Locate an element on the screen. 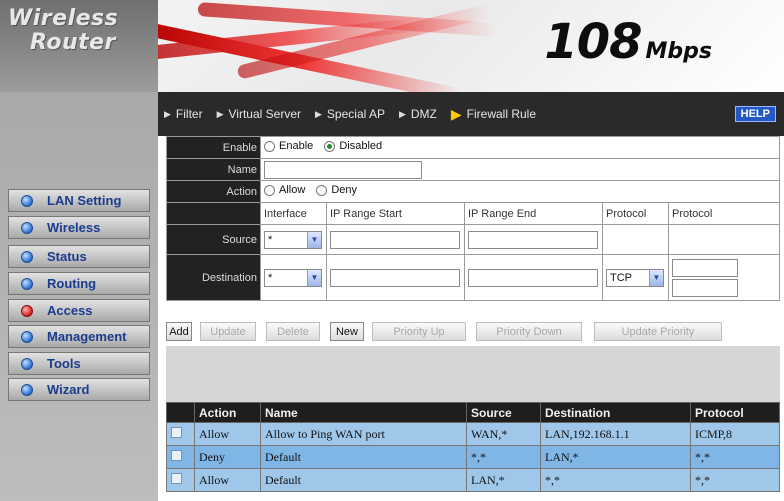  deny-radio: Deny is located at coordinates (336, 190).